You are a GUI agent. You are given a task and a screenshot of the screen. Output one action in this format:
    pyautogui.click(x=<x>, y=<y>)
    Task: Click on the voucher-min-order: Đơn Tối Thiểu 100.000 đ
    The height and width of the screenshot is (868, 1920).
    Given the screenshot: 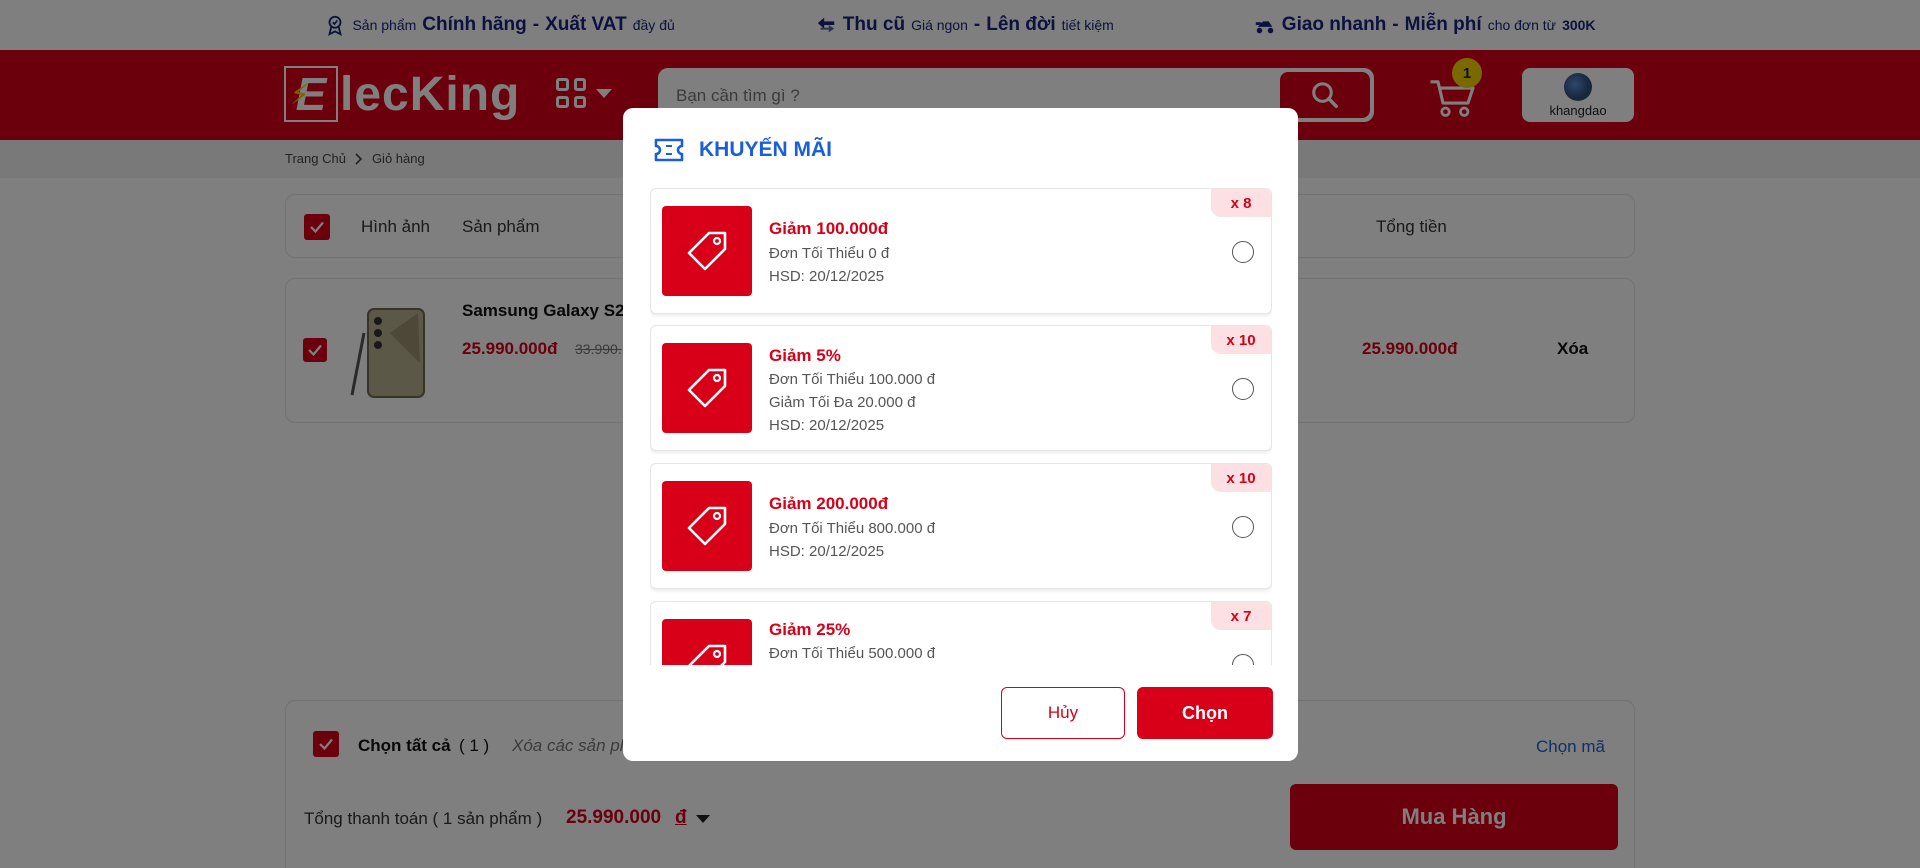 What is the action you would take?
    pyautogui.click(x=852, y=379)
    